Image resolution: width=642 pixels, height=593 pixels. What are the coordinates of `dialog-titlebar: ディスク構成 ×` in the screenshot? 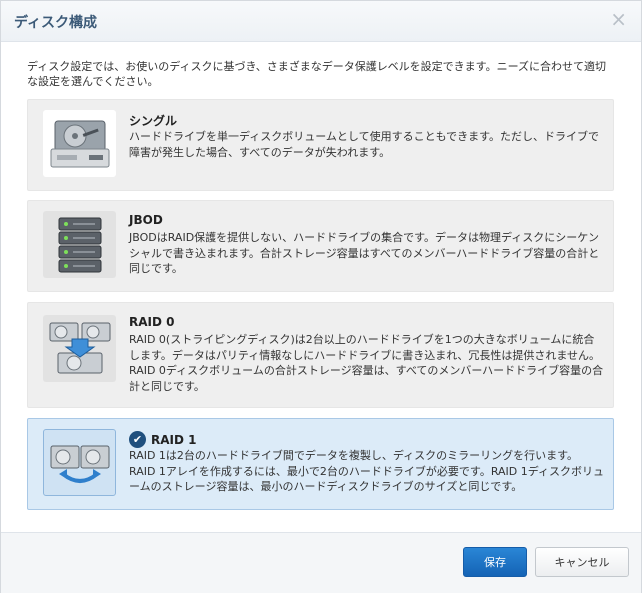 It's located at (321, 21).